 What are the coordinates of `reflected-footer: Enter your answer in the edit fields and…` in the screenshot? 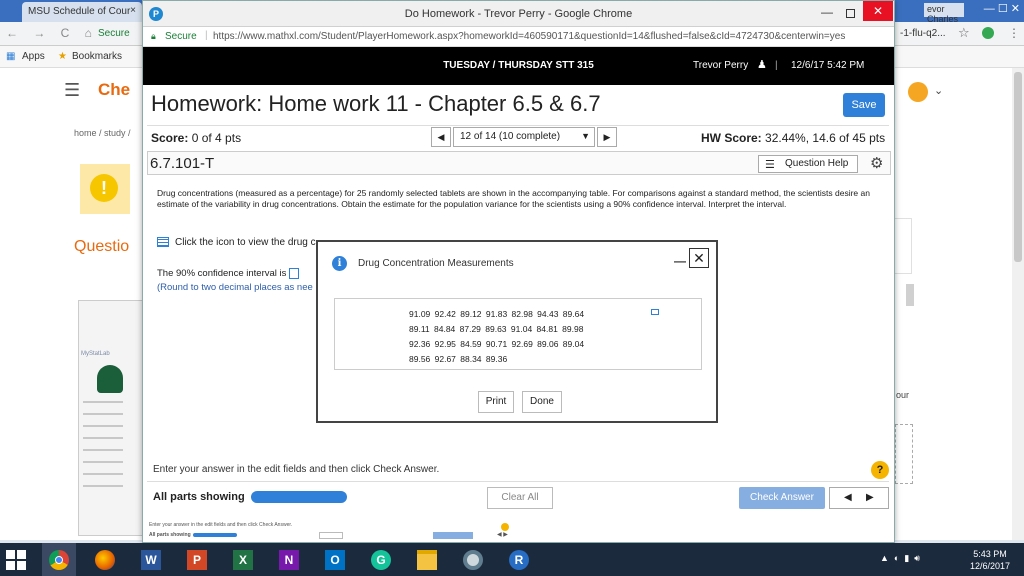 It's located at (518, 531).